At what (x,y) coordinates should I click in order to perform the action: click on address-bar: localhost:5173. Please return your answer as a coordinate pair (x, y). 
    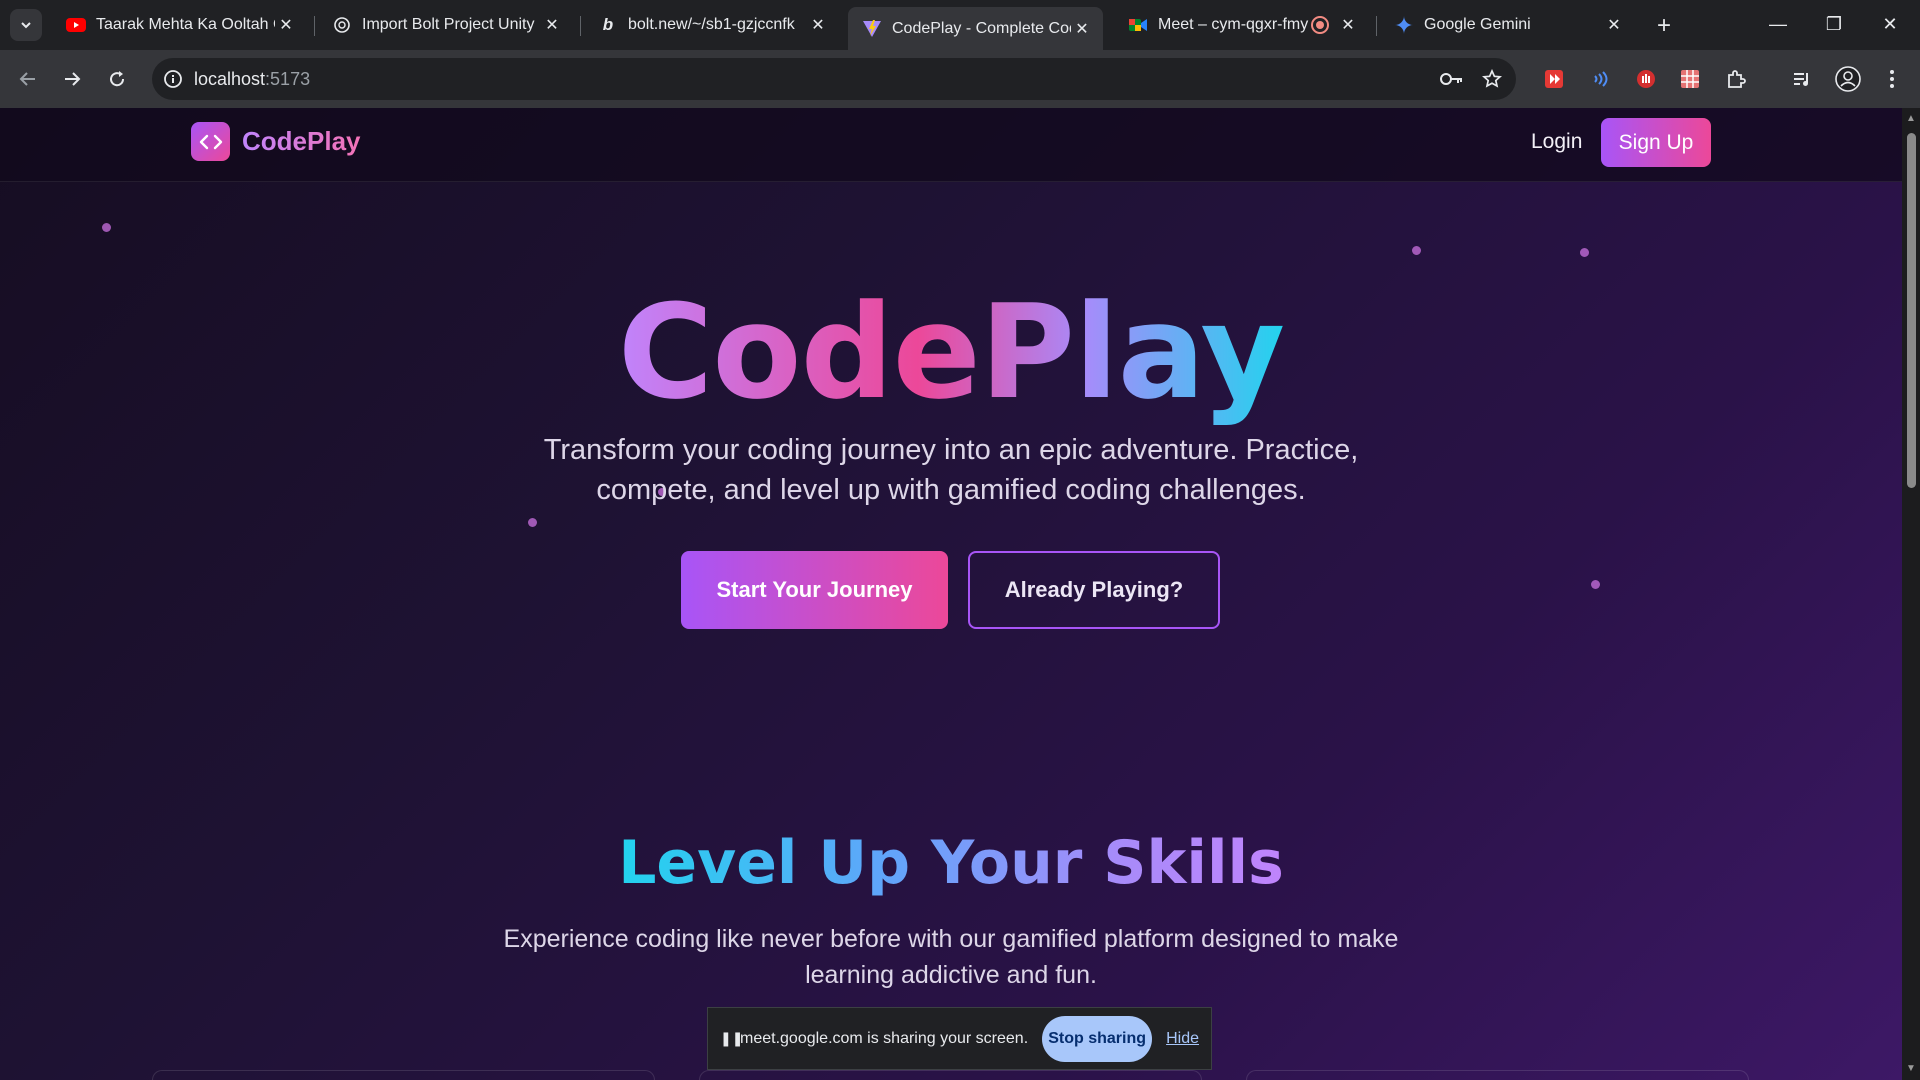
    Looking at the image, I should click on (834, 79).